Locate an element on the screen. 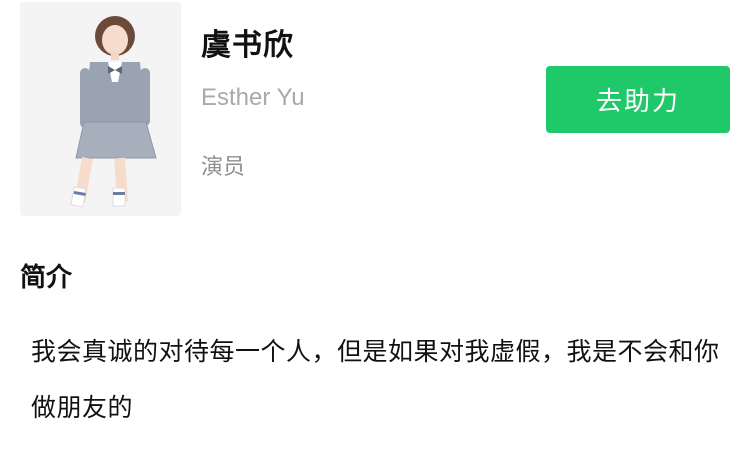 This screenshot has width=750, height=458. occupation-label: 演员 is located at coordinates (223, 167).